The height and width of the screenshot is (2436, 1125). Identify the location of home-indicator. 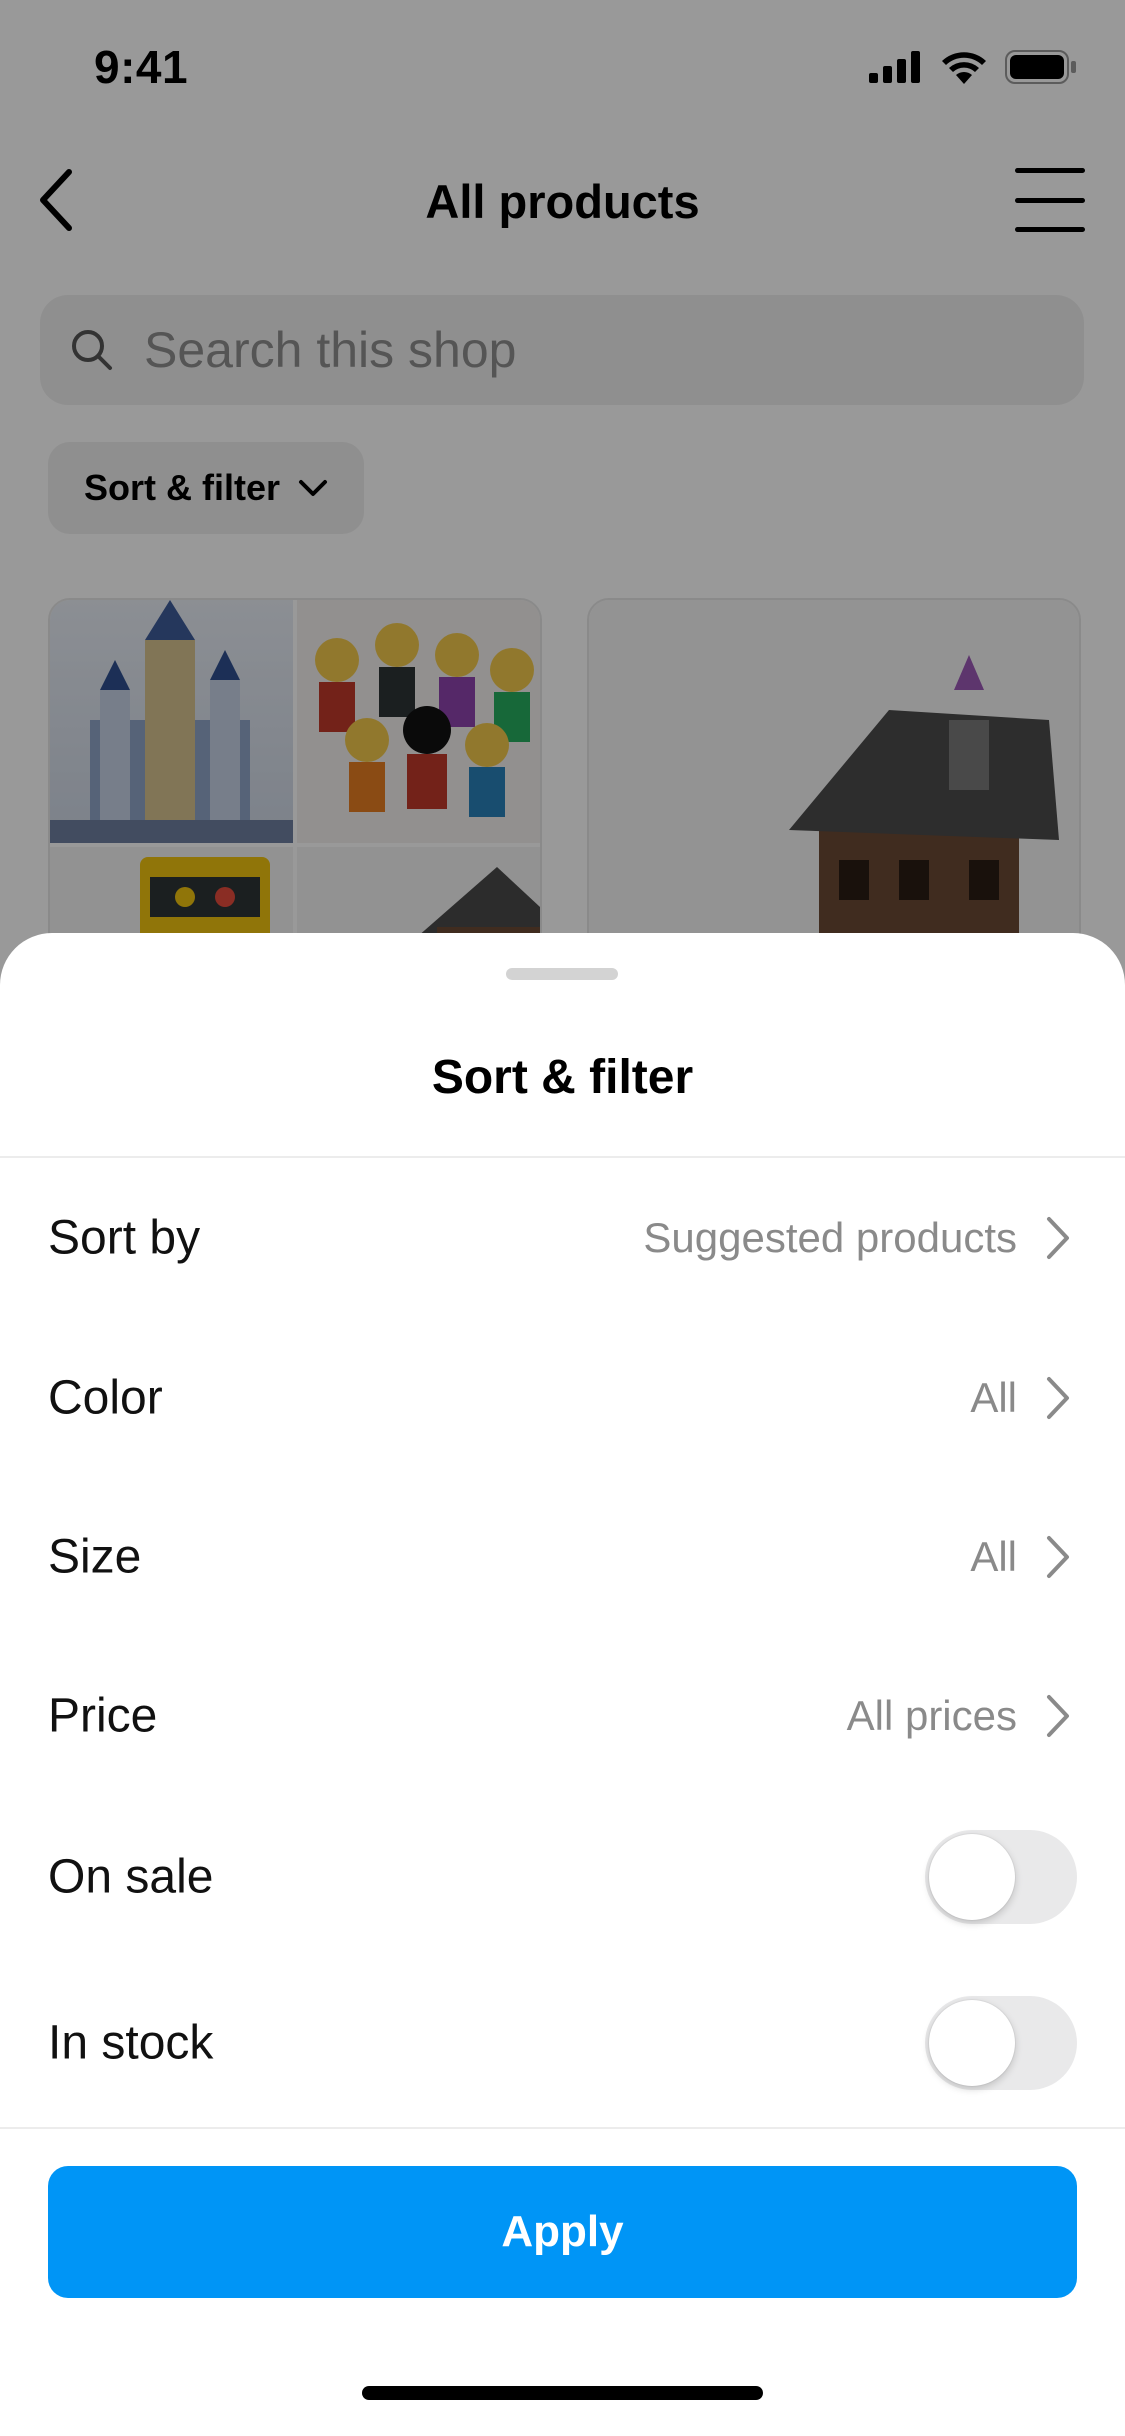
(562, 2393).